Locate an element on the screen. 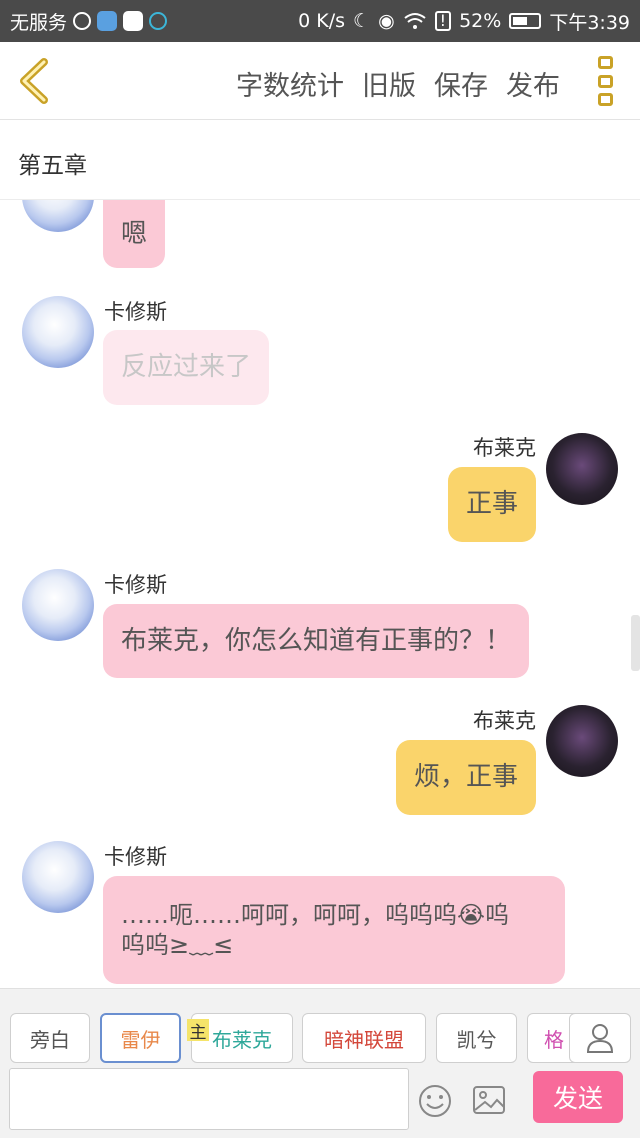 This screenshot has height=1138, width=640. wifi-icon is located at coordinates (415, 21).